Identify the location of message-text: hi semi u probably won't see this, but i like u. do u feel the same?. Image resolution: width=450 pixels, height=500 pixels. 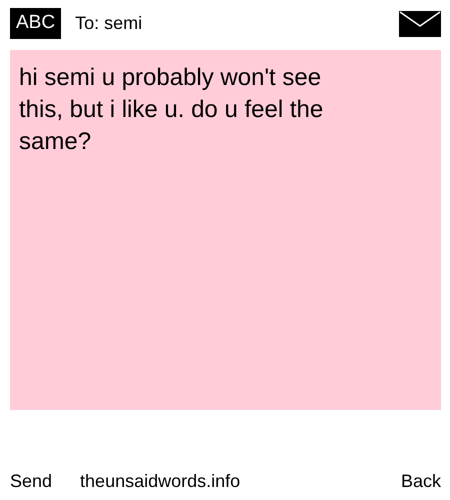
(171, 110).